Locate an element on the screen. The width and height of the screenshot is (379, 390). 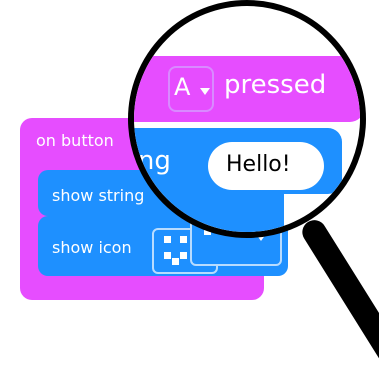
magnified-show-icon-block is located at coordinates (209, 213).